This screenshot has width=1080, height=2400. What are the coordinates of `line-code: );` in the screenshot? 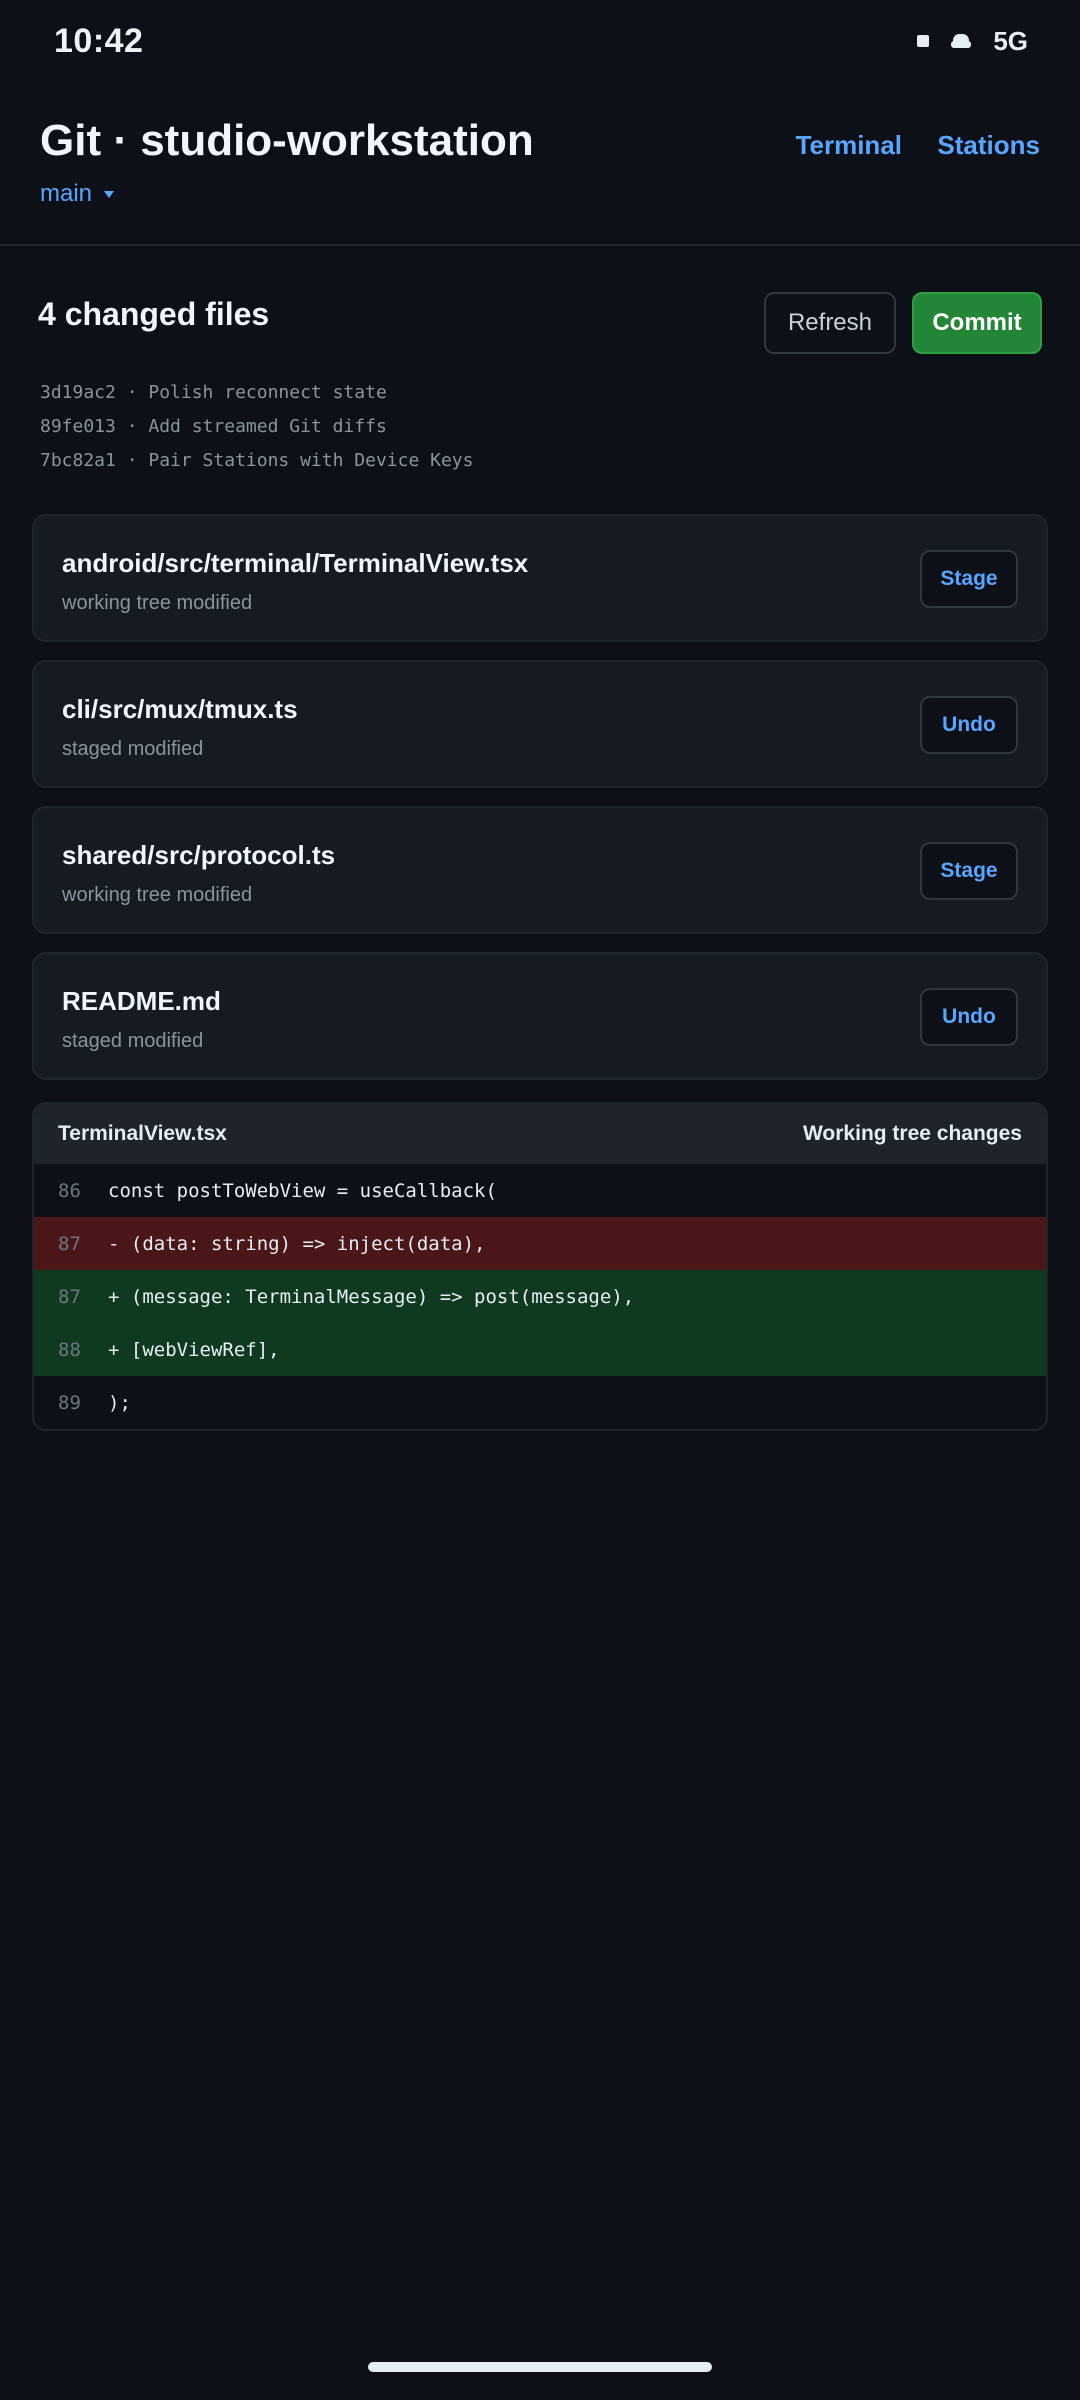 It's located at (119, 1402).